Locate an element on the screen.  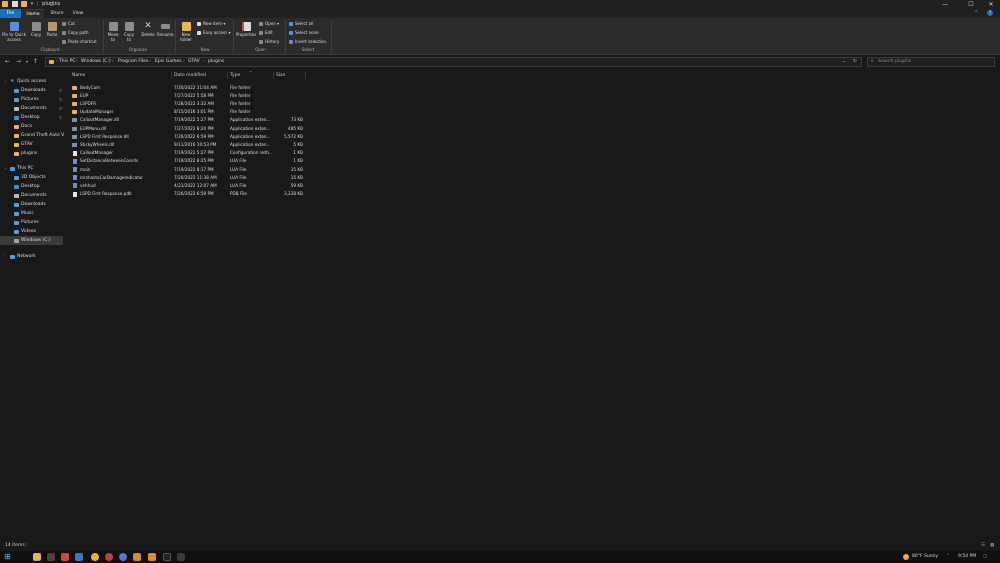
breadcrumb-epic-games: Epic Games is located at coordinates (168, 62).